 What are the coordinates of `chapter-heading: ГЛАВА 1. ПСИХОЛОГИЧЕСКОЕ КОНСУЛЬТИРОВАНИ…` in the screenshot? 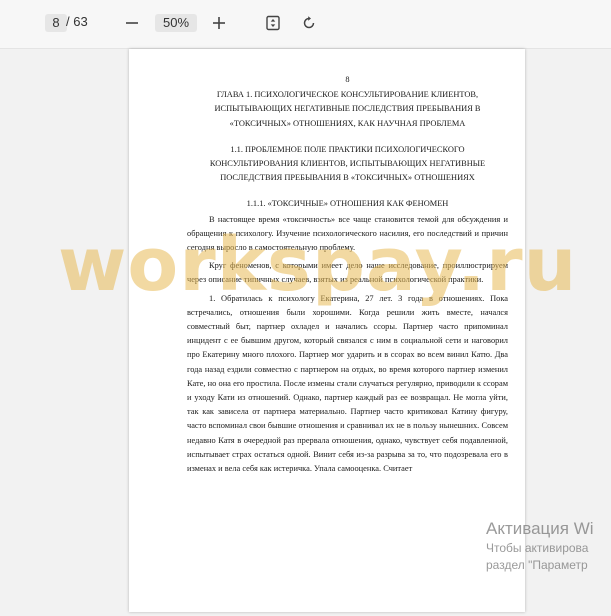 It's located at (347, 109).